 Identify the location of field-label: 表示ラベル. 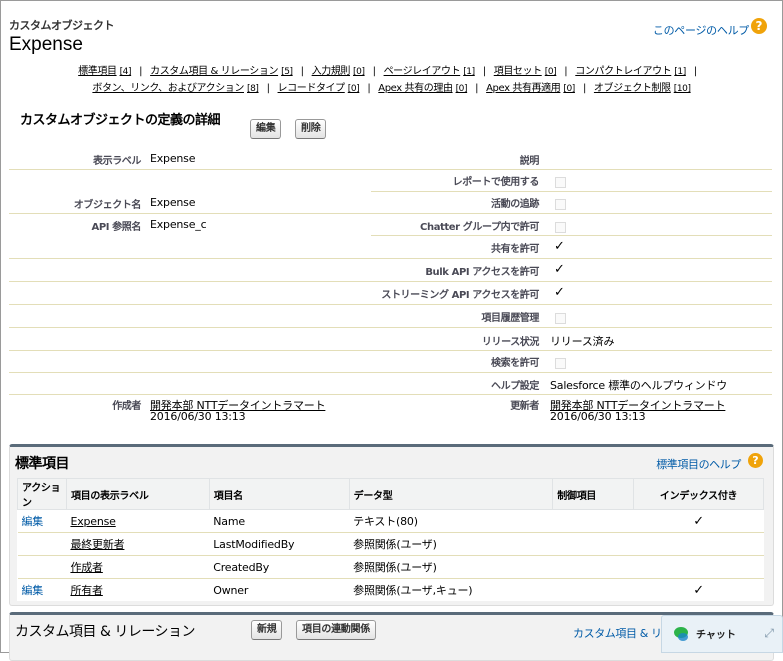
(117, 161).